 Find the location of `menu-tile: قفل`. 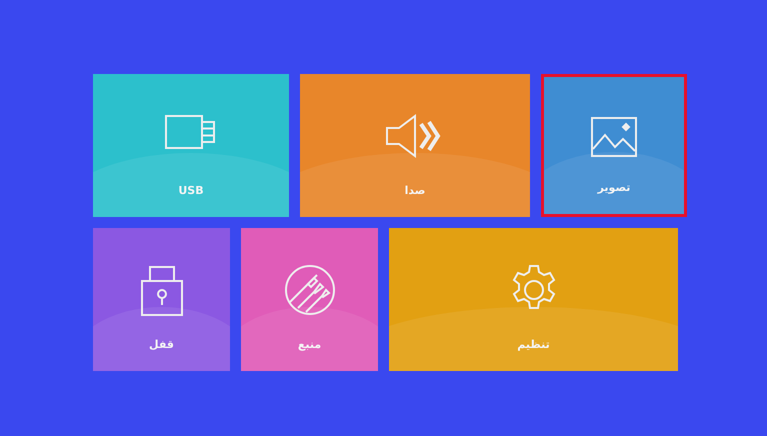

menu-tile: قفل is located at coordinates (161, 299).